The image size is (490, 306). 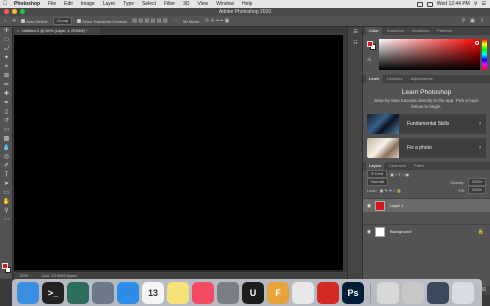 What do you see at coordinates (395, 31) in the screenshot?
I see `tab-swatches: Swatches` at bounding box center [395, 31].